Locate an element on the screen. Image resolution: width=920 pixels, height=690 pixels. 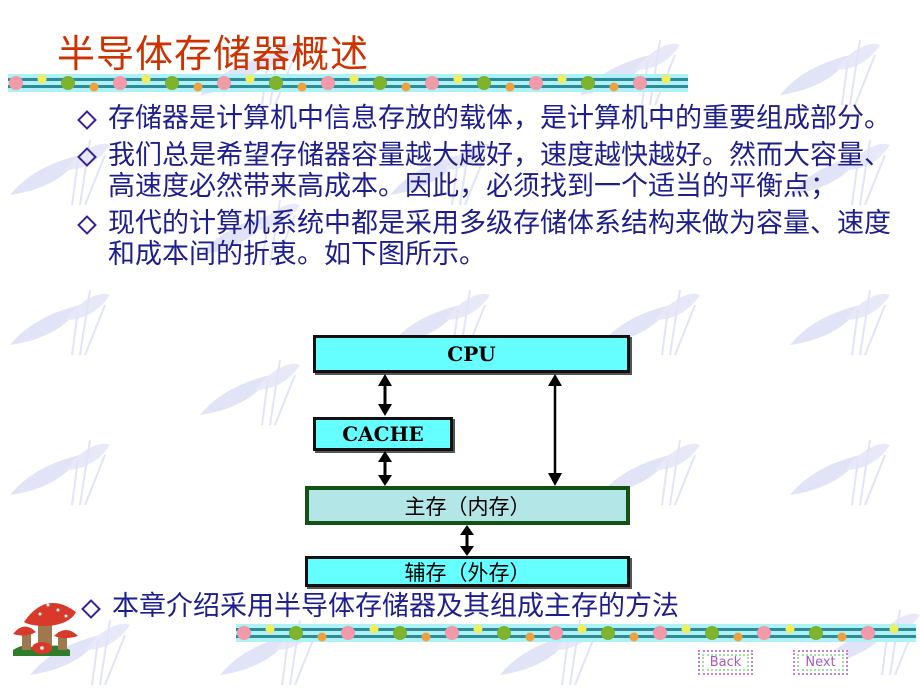
mushroom-icon is located at coordinates (45, 629).